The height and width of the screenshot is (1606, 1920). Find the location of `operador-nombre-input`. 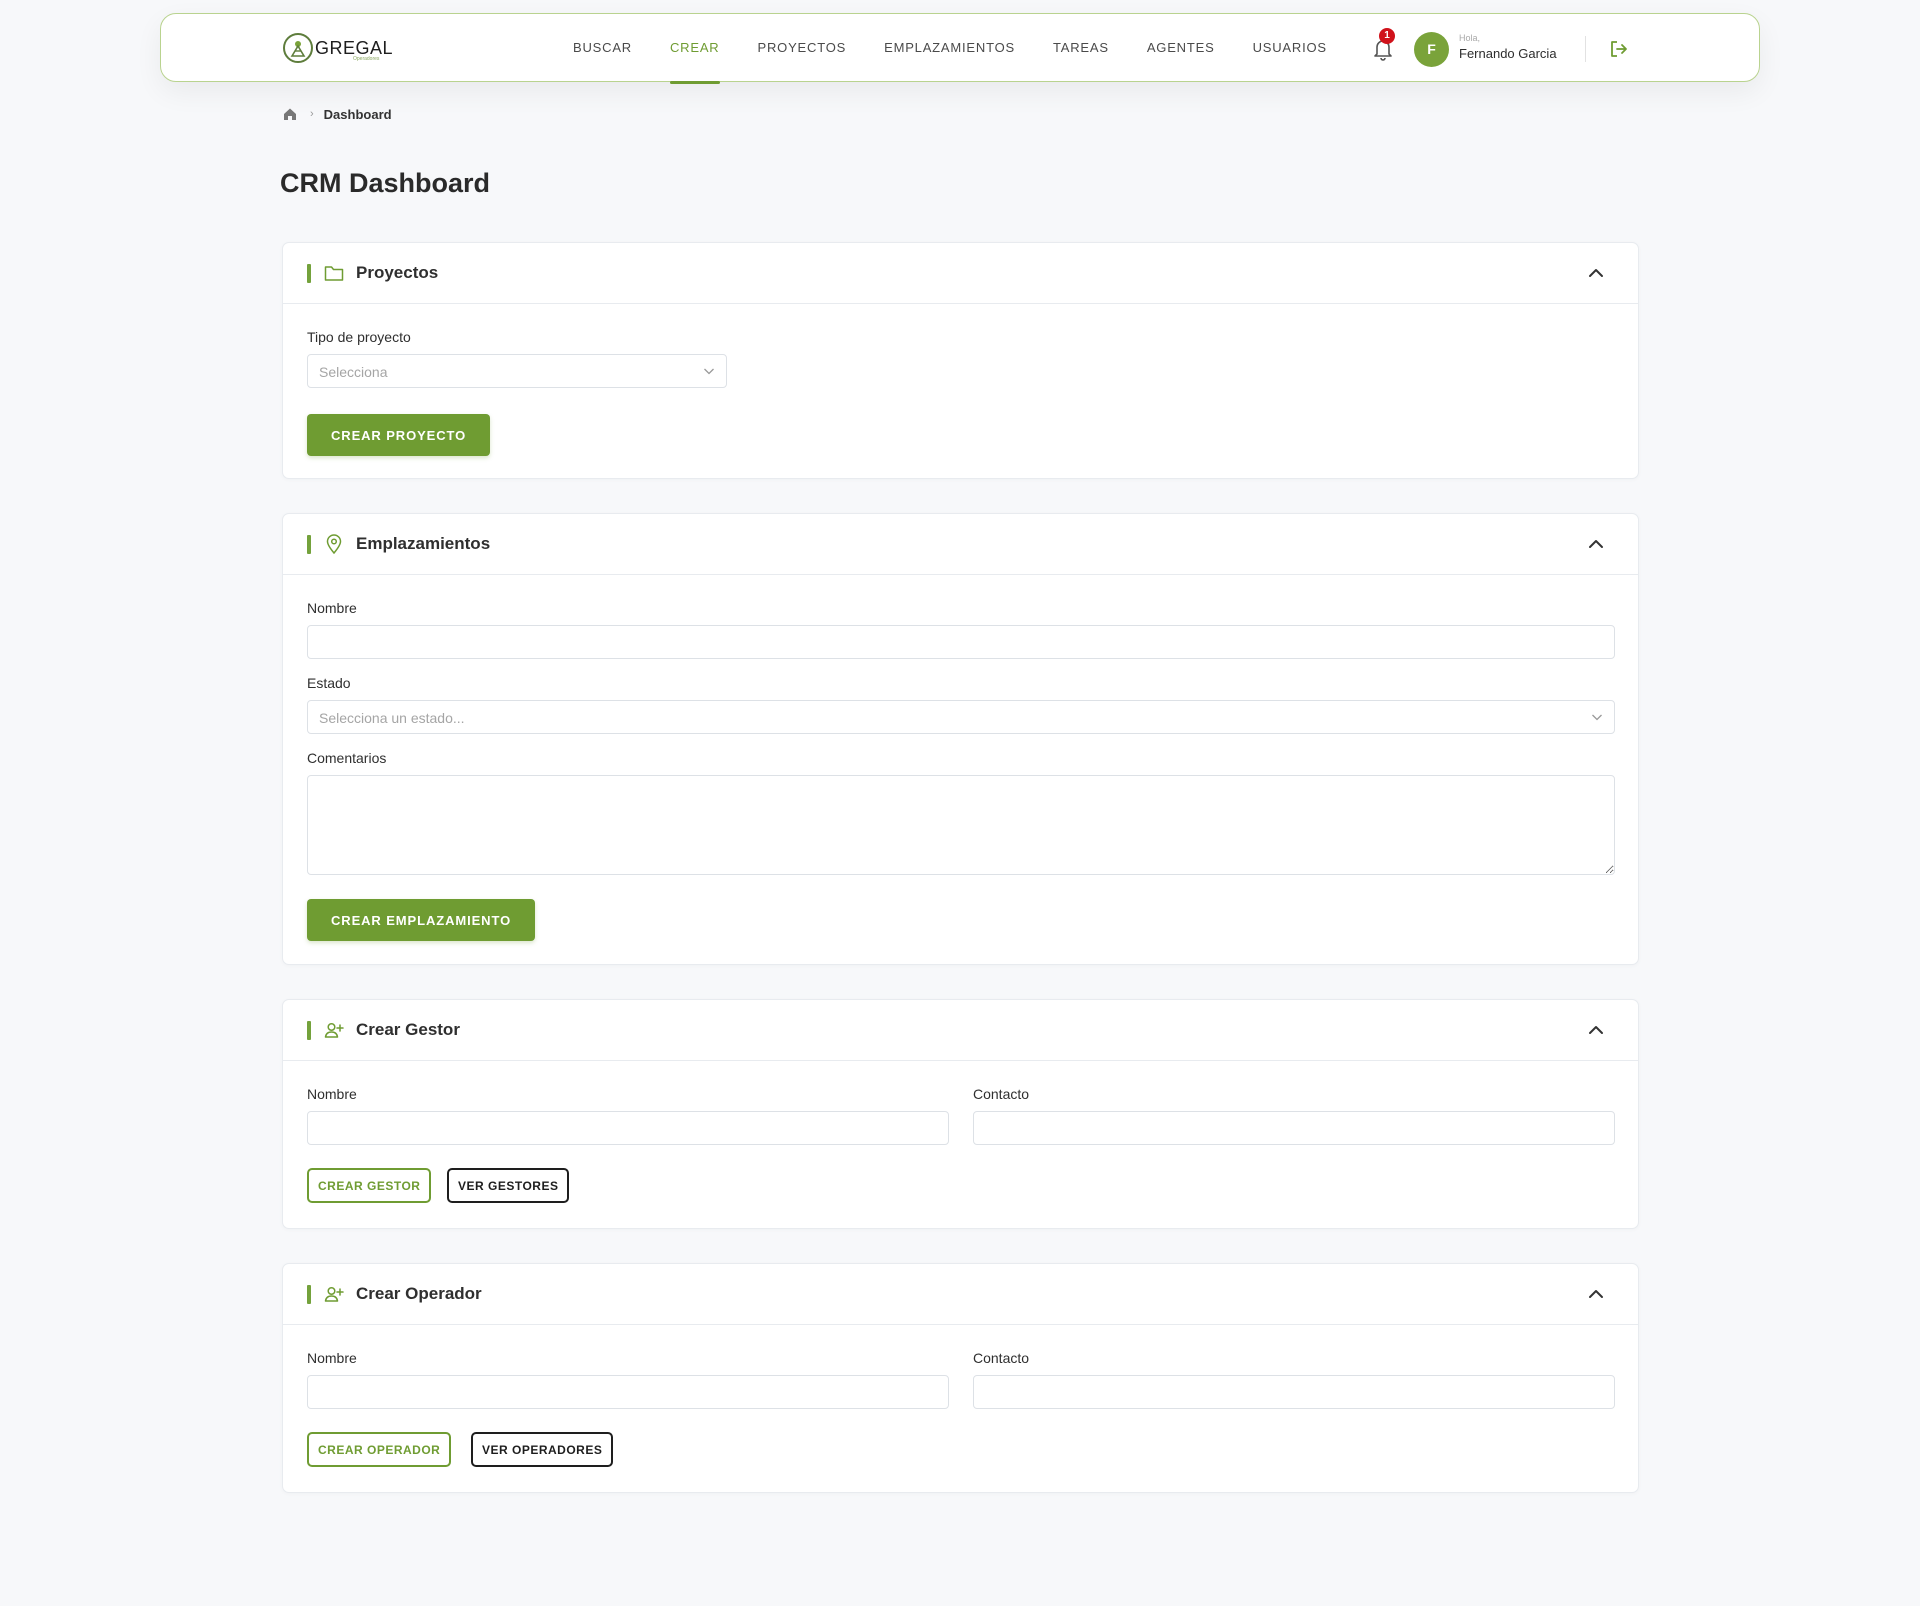

operador-nombre-input is located at coordinates (628, 1392).